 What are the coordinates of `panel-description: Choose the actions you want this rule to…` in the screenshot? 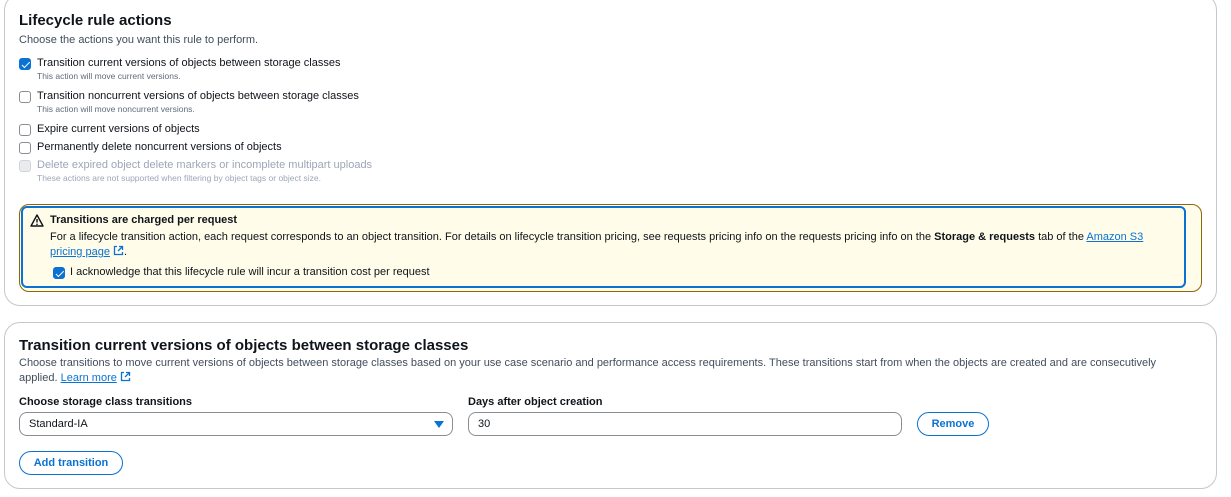 It's located at (139, 40).